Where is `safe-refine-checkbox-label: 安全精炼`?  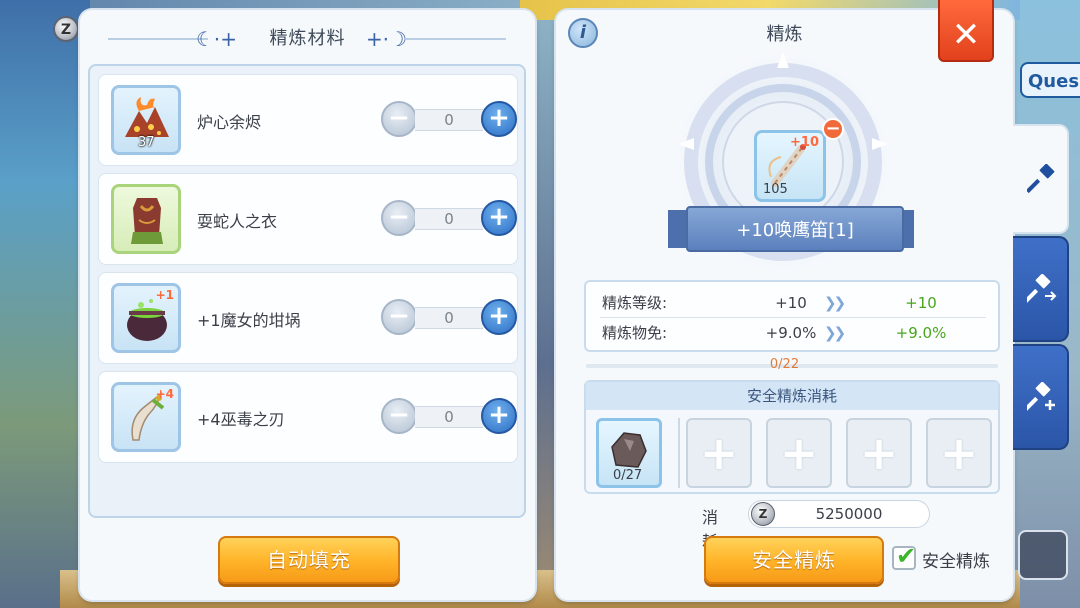 safe-refine-checkbox-label: 安全精炼 is located at coordinates (956, 562).